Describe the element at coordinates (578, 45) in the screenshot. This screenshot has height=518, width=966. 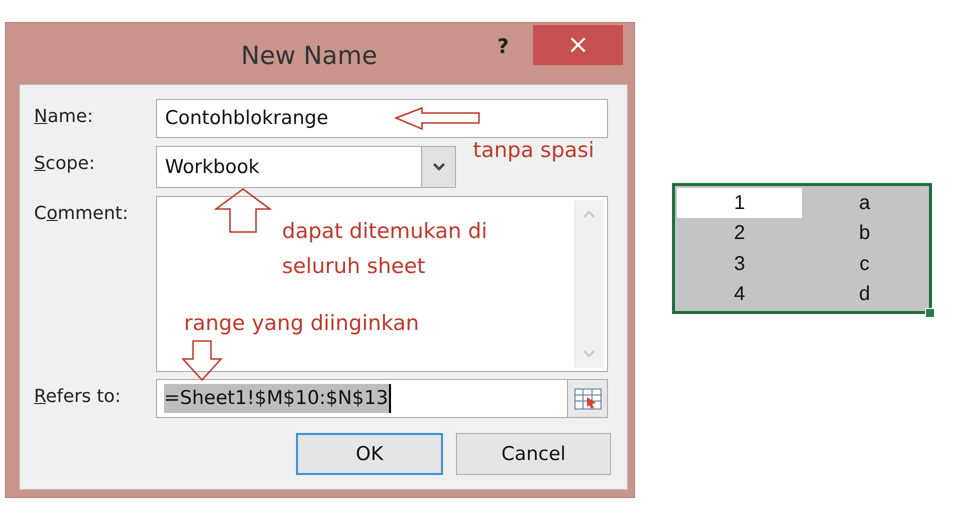
I see `close-button: ×` at that location.